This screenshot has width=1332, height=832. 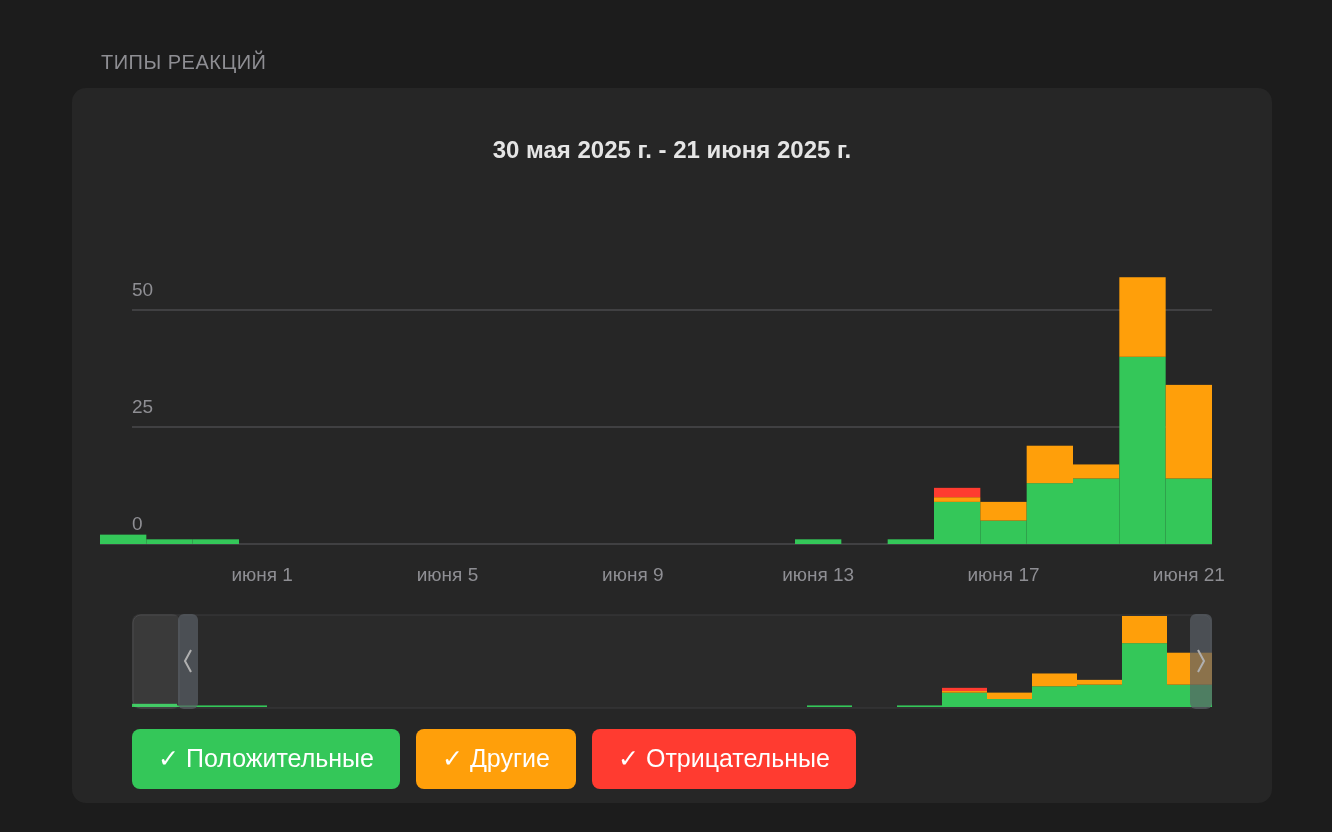 What do you see at coordinates (818, 541) in the screenshot?
I see `bar-segment` at bounding box center [818, 541].